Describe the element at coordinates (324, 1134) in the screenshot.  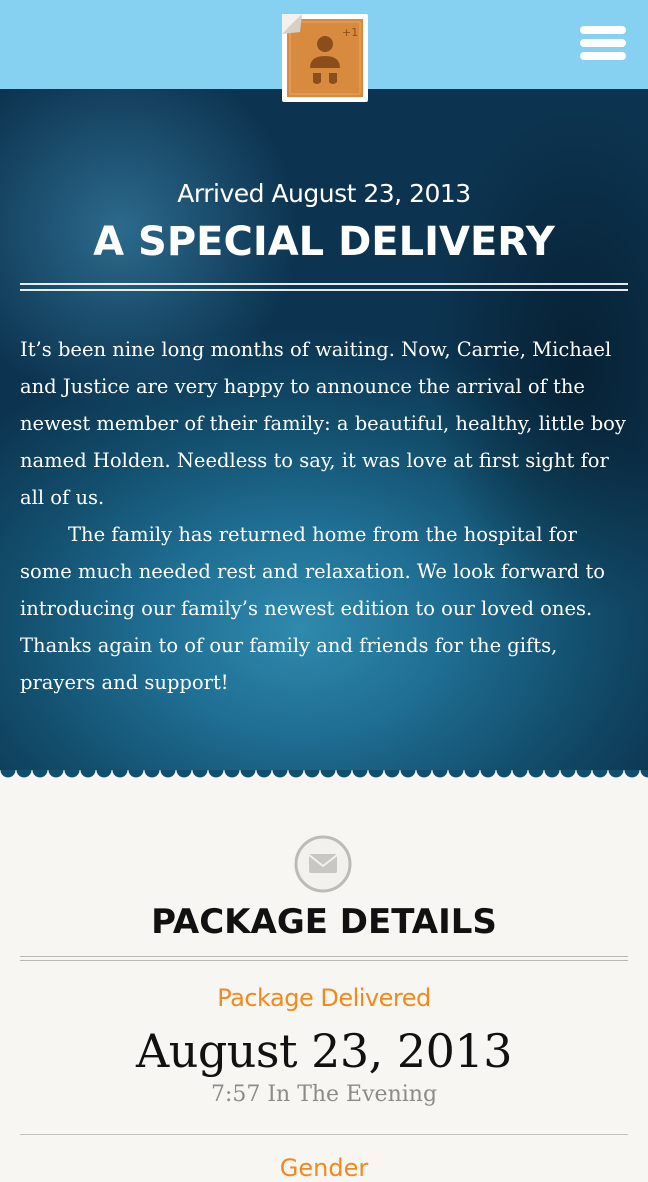
I see `row-divider` at that location.